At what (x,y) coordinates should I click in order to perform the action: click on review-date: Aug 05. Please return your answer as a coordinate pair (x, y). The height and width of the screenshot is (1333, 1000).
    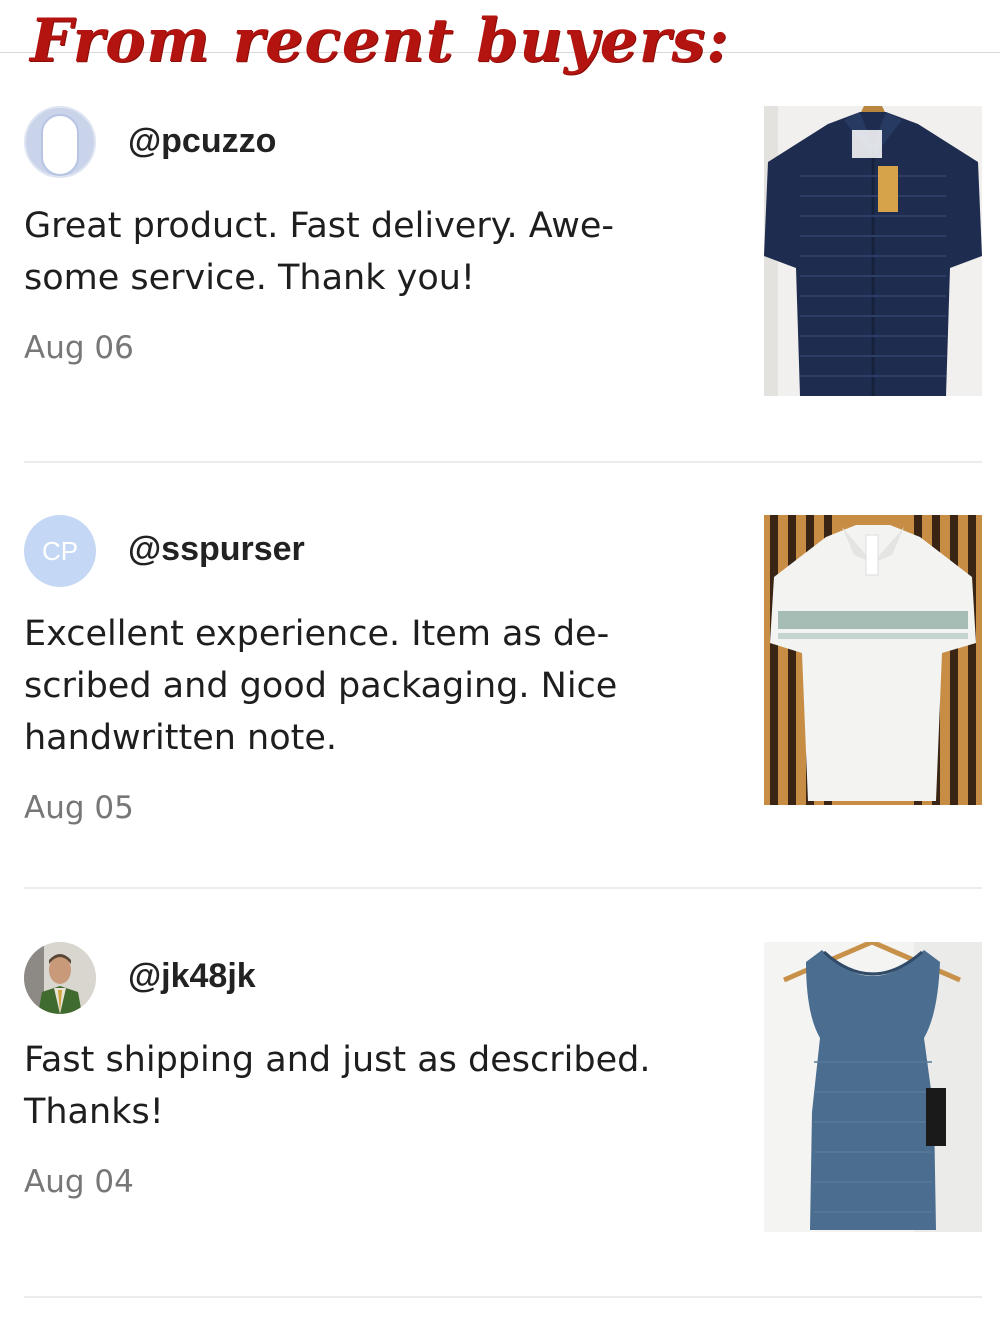
    Looking at the image, I should click on (79, 808).